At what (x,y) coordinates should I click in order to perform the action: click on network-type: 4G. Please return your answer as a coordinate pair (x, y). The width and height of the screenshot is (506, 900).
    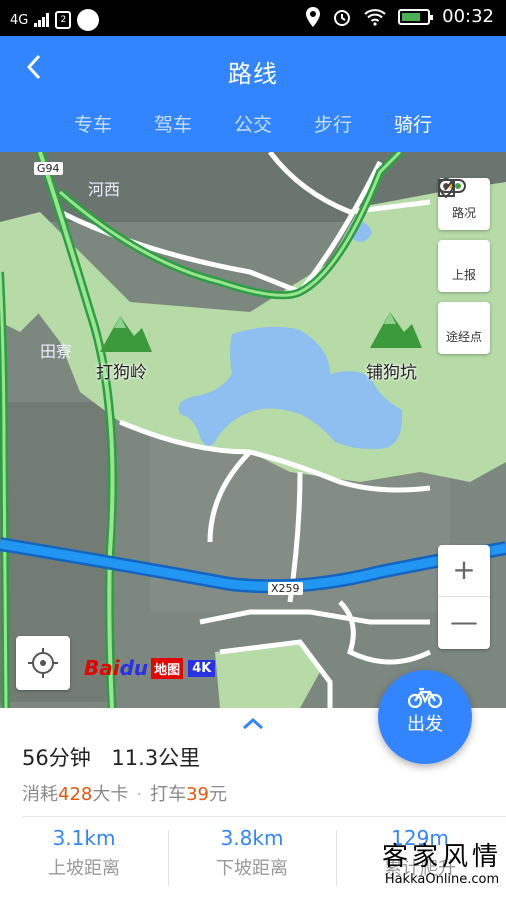
    Looking at the image, I should click on (19, 20).